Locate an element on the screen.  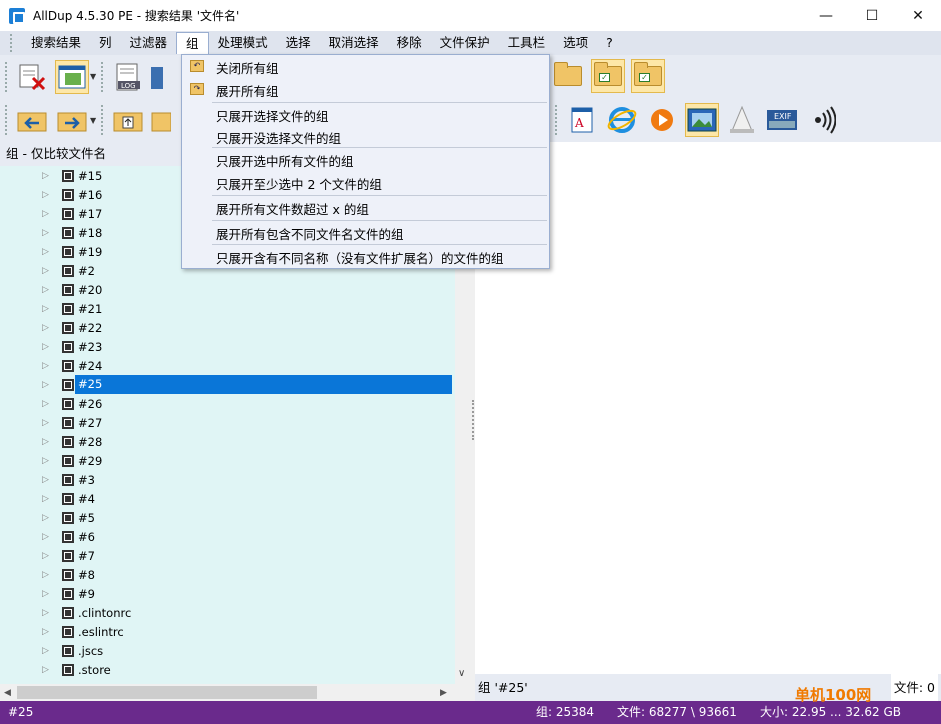
group-row: ▷ .eslintrc is located at coordinates (227, 631).